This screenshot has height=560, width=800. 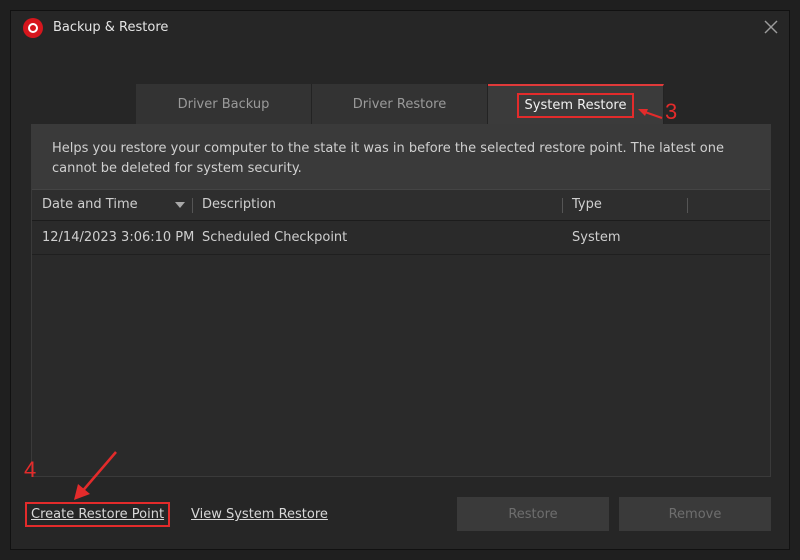 I want to click on app-logo-icon, so click(x=33, y=28).